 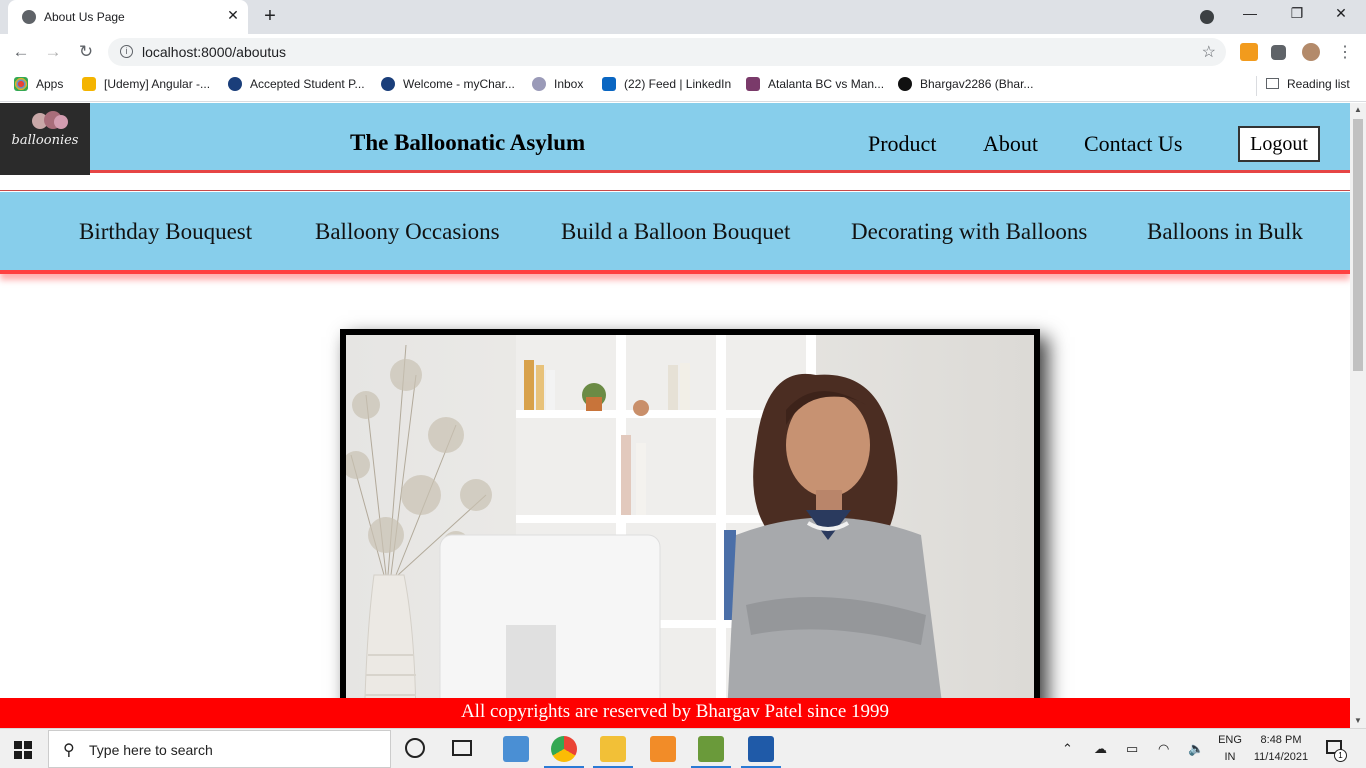 I want to click on bookmark-linkedin: (22) Feed | LinkedIn, so click(x=666, y=84).